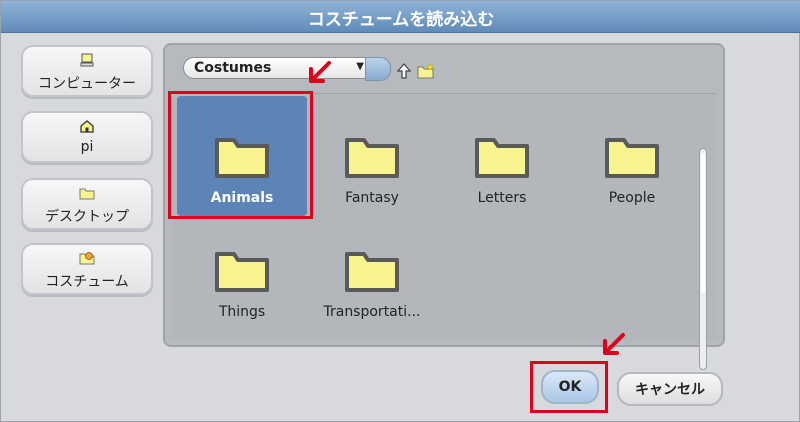 Image resolution: width=800 pixels, height=422 pixels. Describe the element at coordinates (372, 198) in the screenshot. I see `folder-label: Fantasy` at that location.